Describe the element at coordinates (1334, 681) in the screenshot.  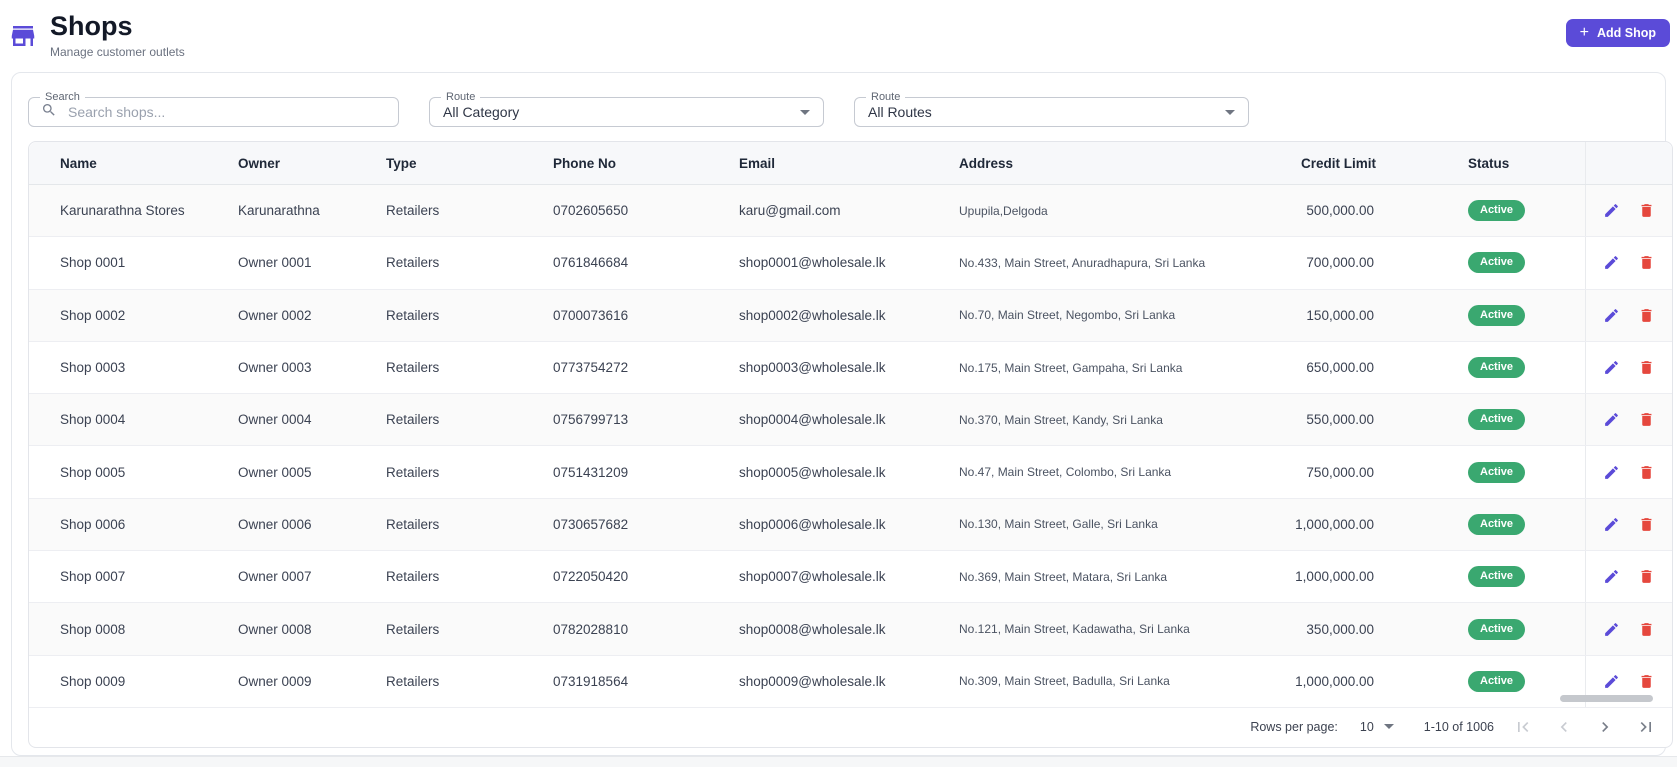
I see `cell-credit-limit: 1,000,000.00` at that location.